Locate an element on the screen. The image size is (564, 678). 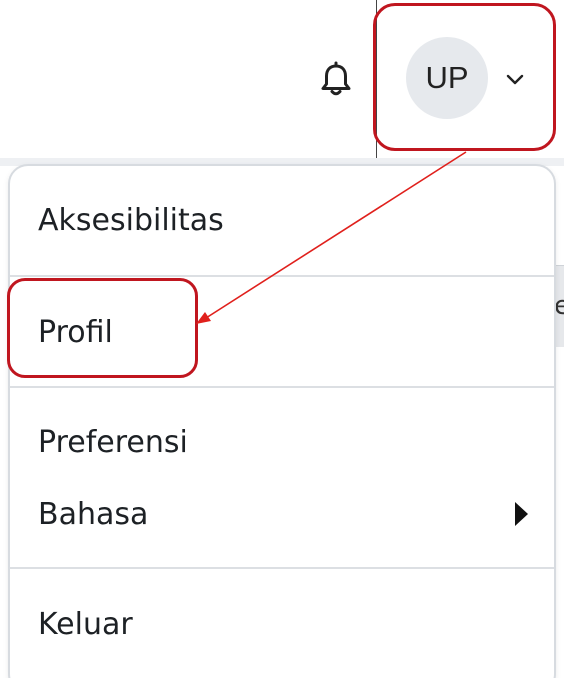
menu-item-label: Bahasa is located at coordinates (93, 514).